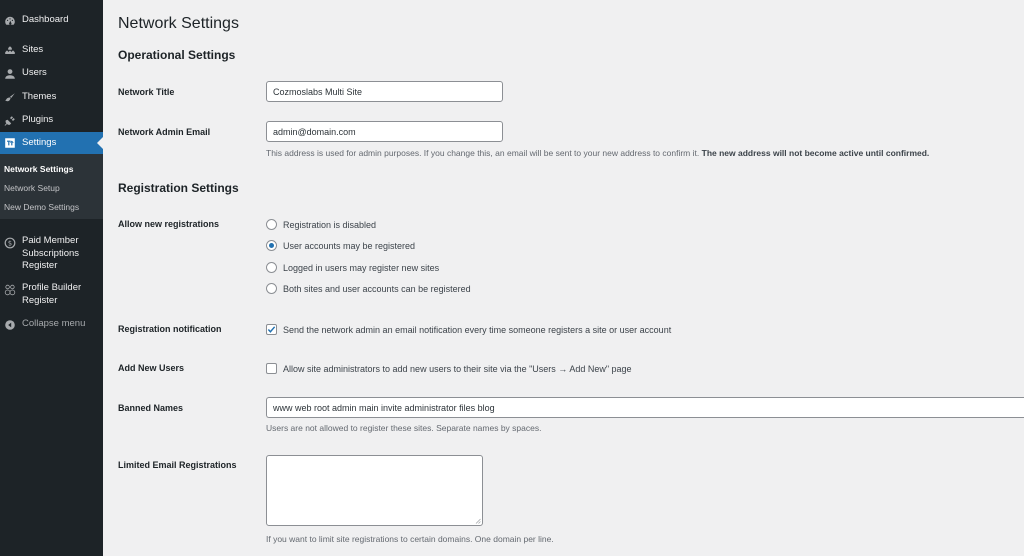 This screenshot has width=1024, height=556. I want to click on users-icon, so click(9, 73).